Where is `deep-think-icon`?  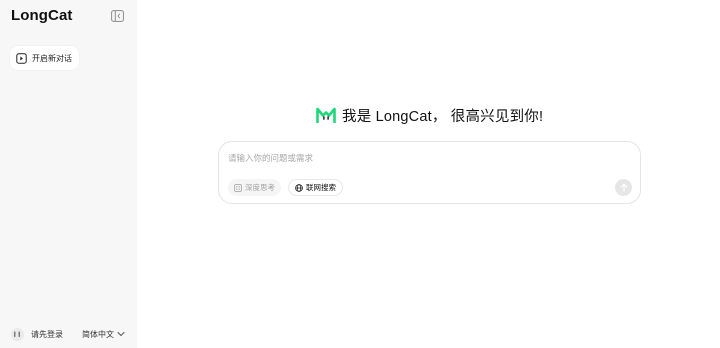
deep-think-icon is located at coordinates (238, 187).